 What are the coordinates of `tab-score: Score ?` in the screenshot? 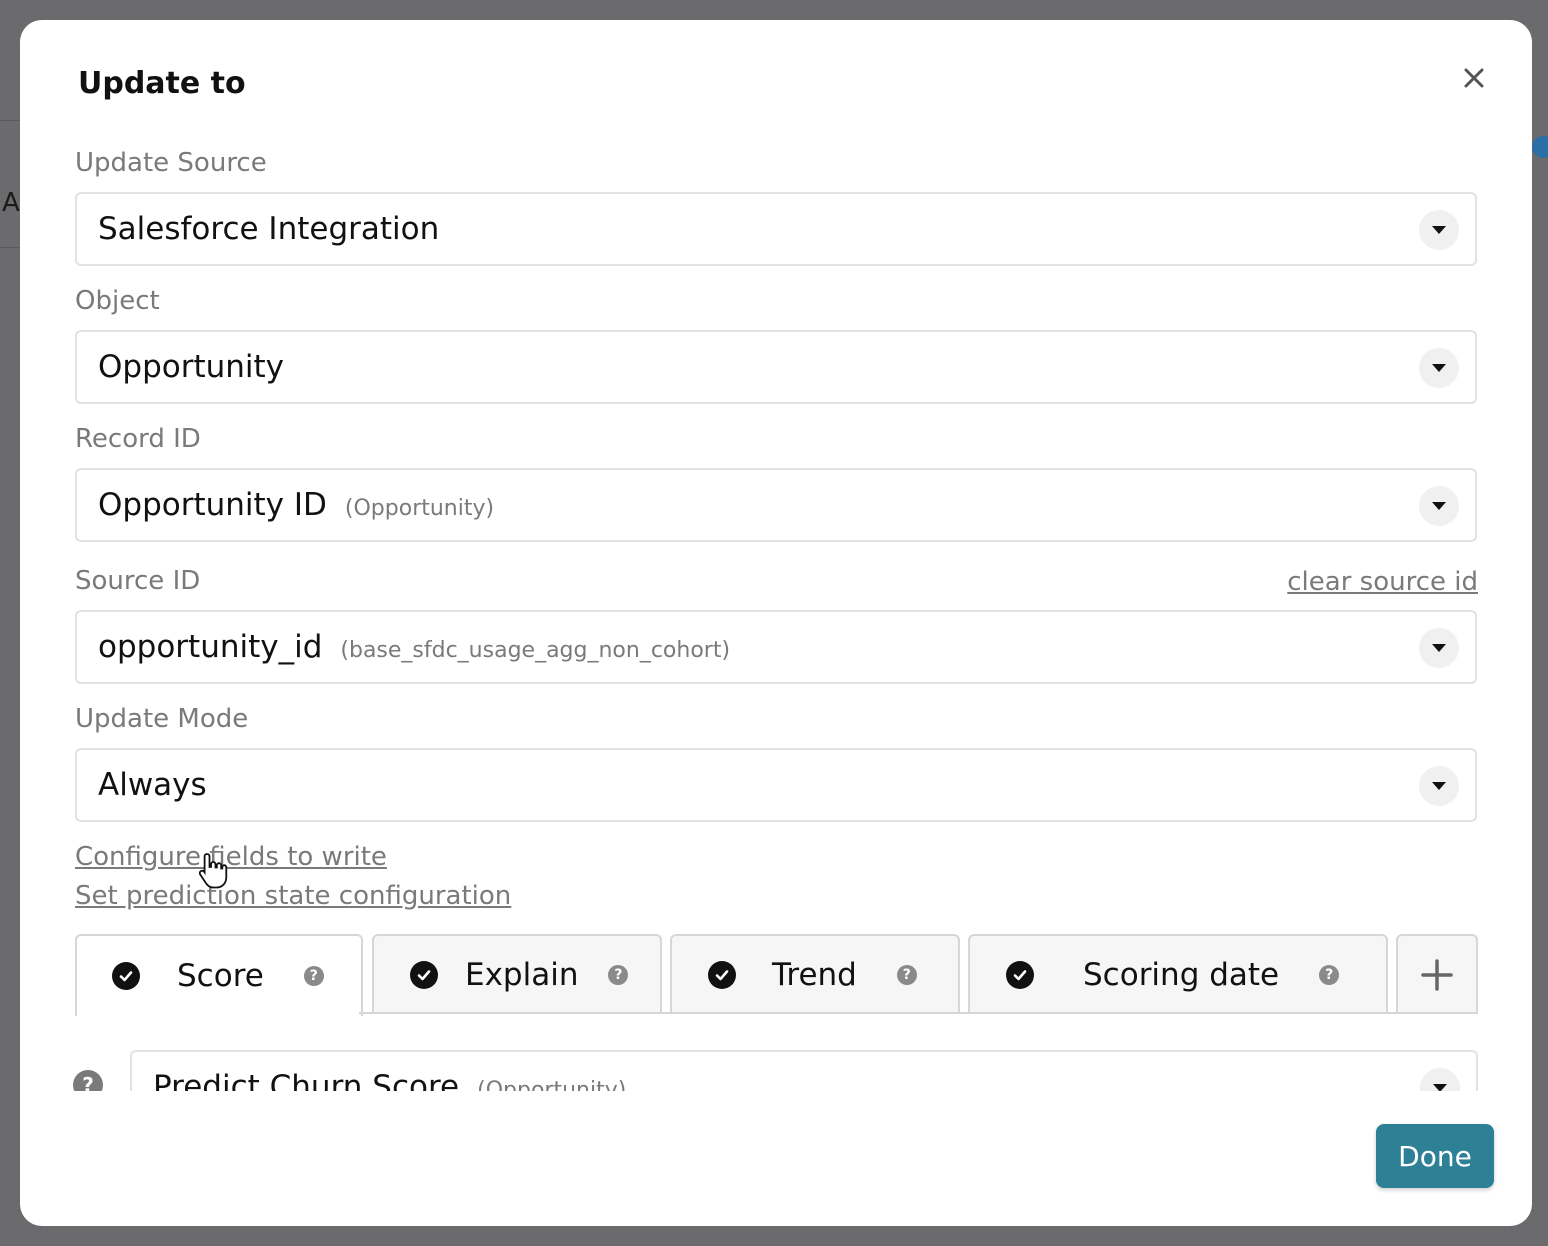 It's located at (219, 975).